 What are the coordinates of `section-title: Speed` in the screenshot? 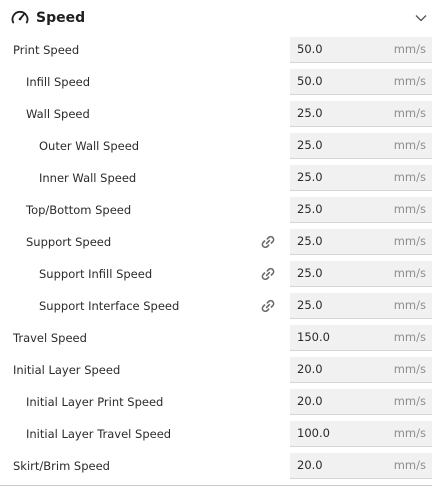 It's located at (61, 18).